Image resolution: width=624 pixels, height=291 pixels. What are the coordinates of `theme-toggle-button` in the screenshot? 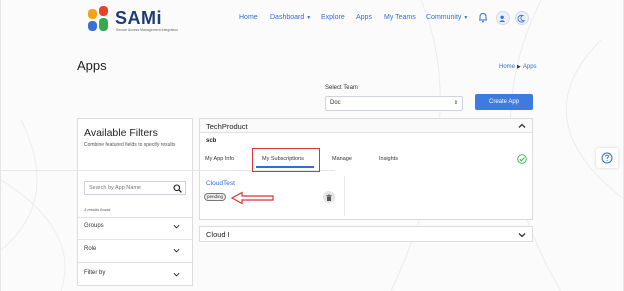 It's located at (522, 18).